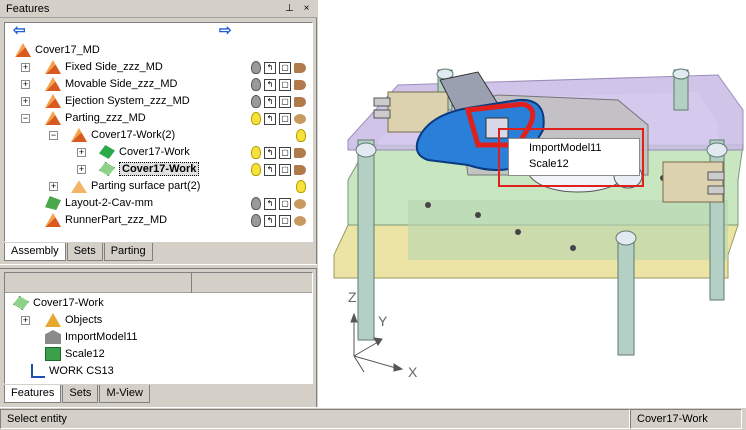 This screenshot has height=430, width=746. What do you see at coordinates (626, 238) in the screenshot?
I see `bushing` at bounding box center [626, 238].